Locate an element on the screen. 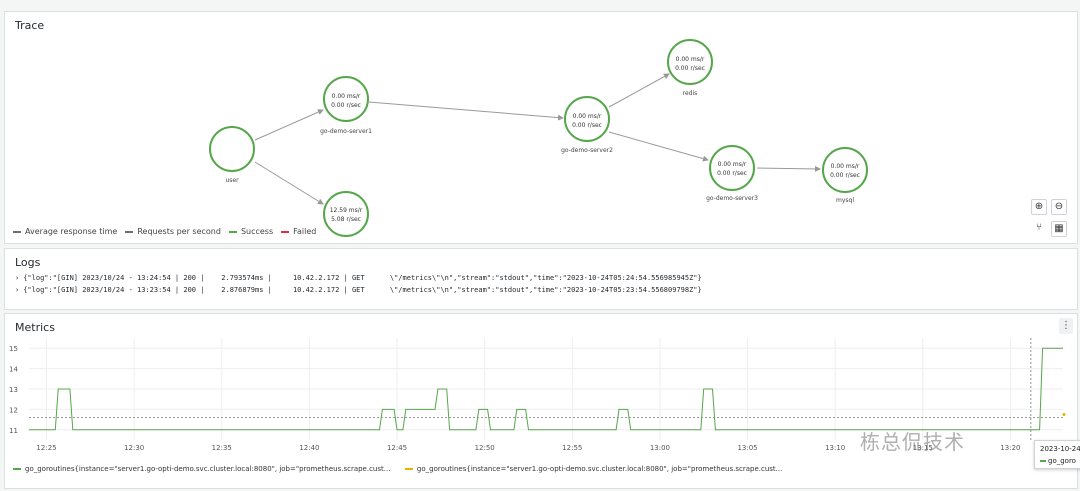  panel-menu-button: ⋮ is located at coordinates (1066, 326).